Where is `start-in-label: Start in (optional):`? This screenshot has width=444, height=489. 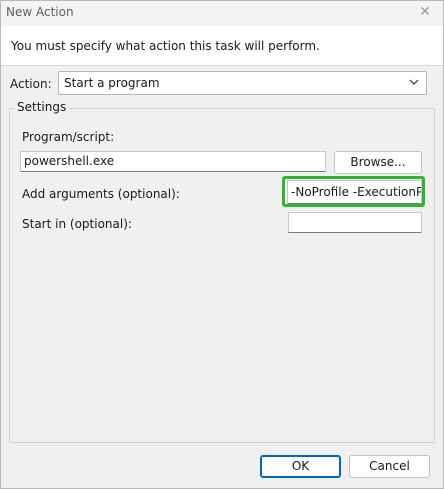 start-in-label: Start in (optional): is located at coordinates (77, 224).